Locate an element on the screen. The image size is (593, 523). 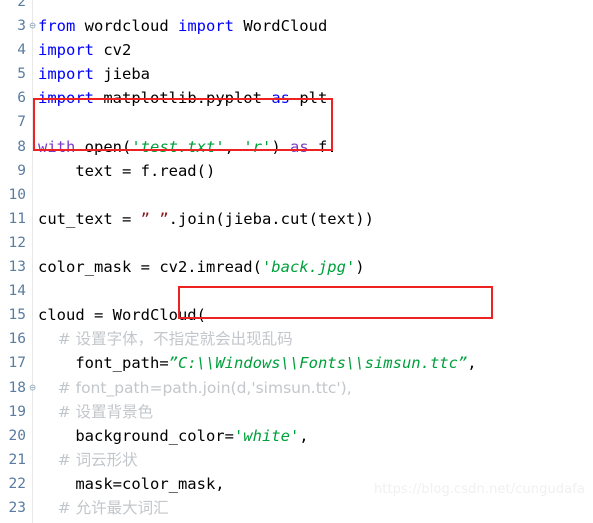
line-number: 13 is located at coordinates (17, 267).